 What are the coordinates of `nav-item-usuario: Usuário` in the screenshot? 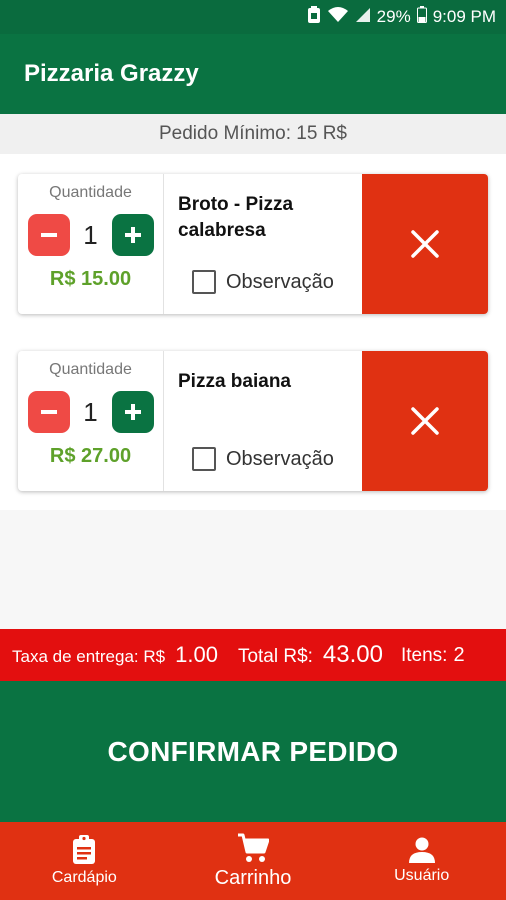 It's located at (421, 861).